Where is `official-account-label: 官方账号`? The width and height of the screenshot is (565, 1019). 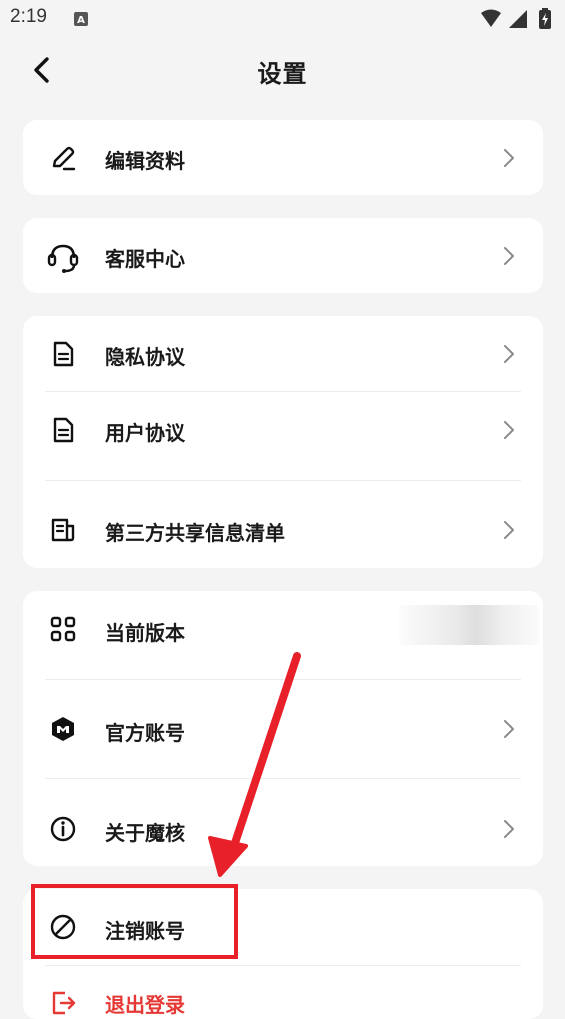
official-account-label: 官方账号 is located at coordinates (145, 733).